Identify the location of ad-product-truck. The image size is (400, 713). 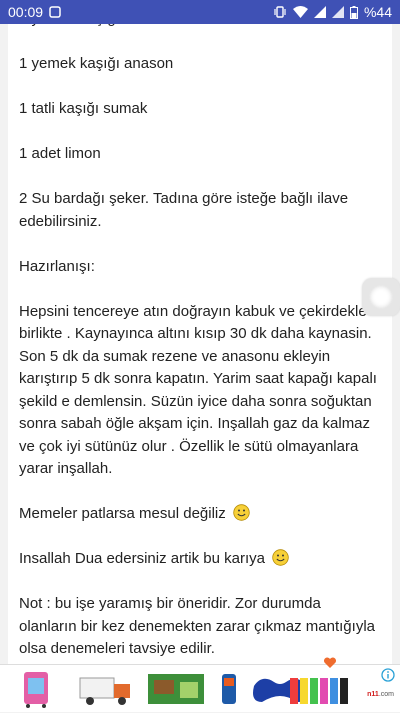
(106, 689).